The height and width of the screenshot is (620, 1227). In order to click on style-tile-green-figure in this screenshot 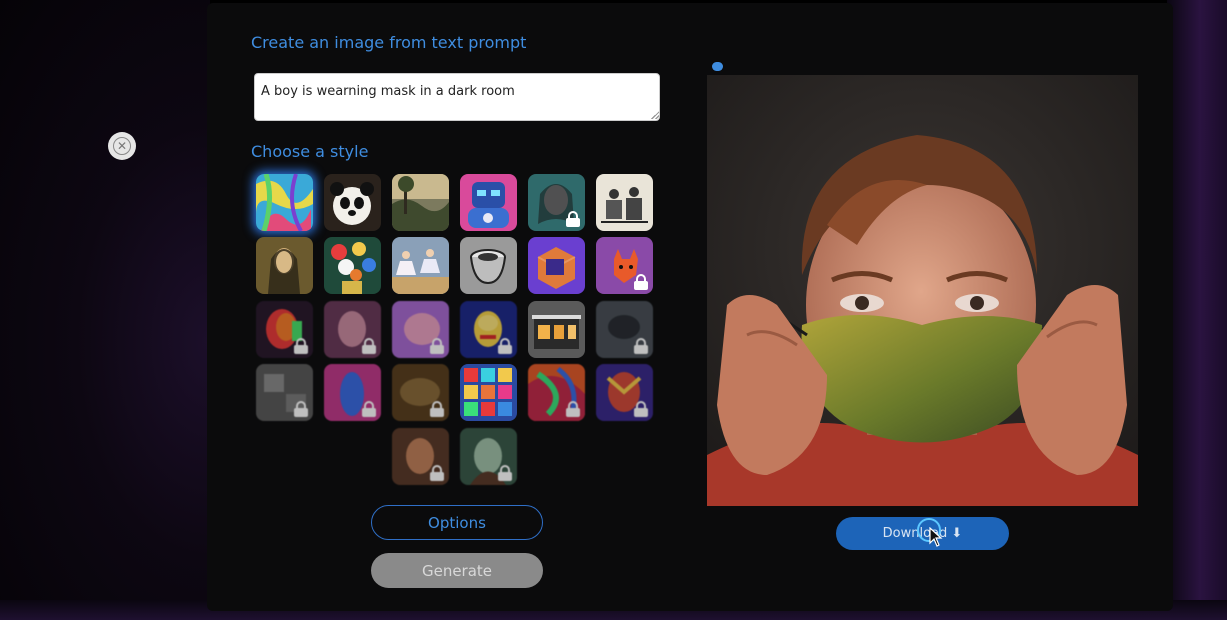, I will do `click(488, 456)`.